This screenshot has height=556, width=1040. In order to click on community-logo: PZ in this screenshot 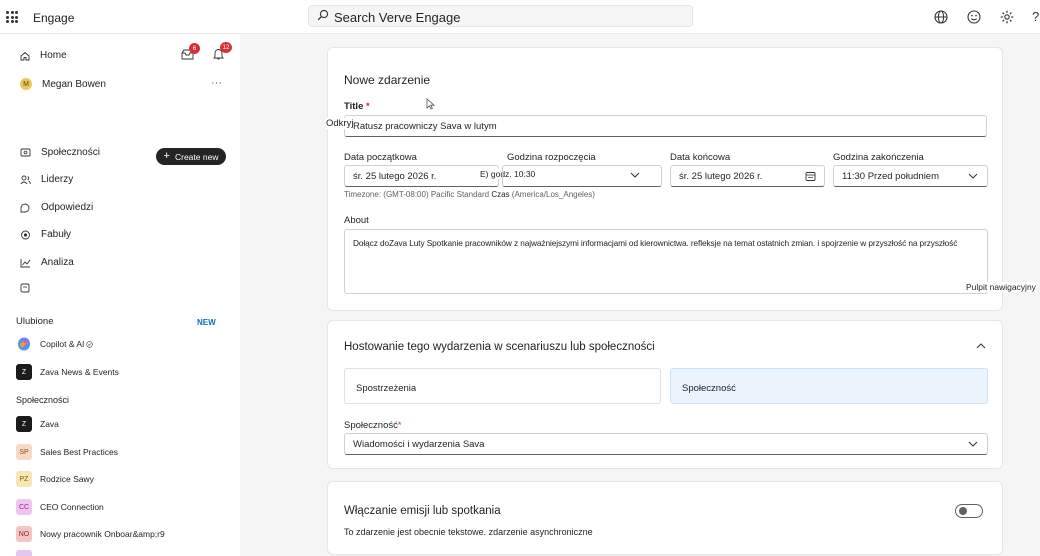, I will do `click(24, 479)`.